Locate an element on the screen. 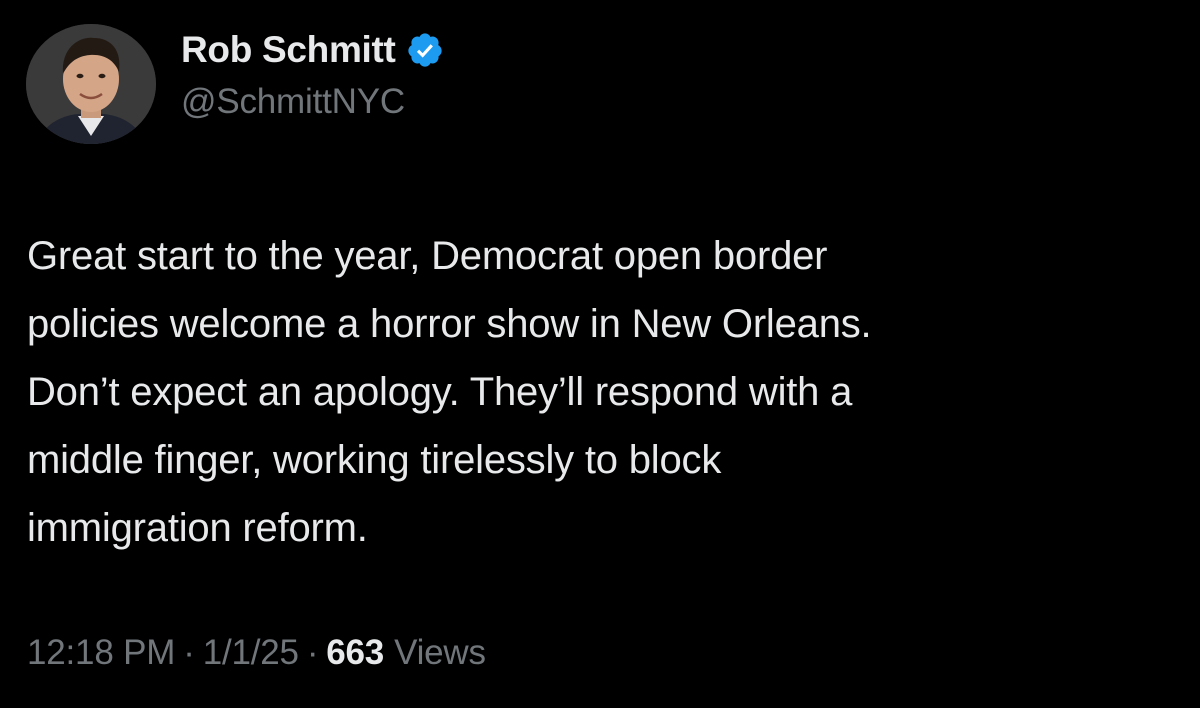  author-display-name: Rob Schmitt is located at coordinates (288, 50).